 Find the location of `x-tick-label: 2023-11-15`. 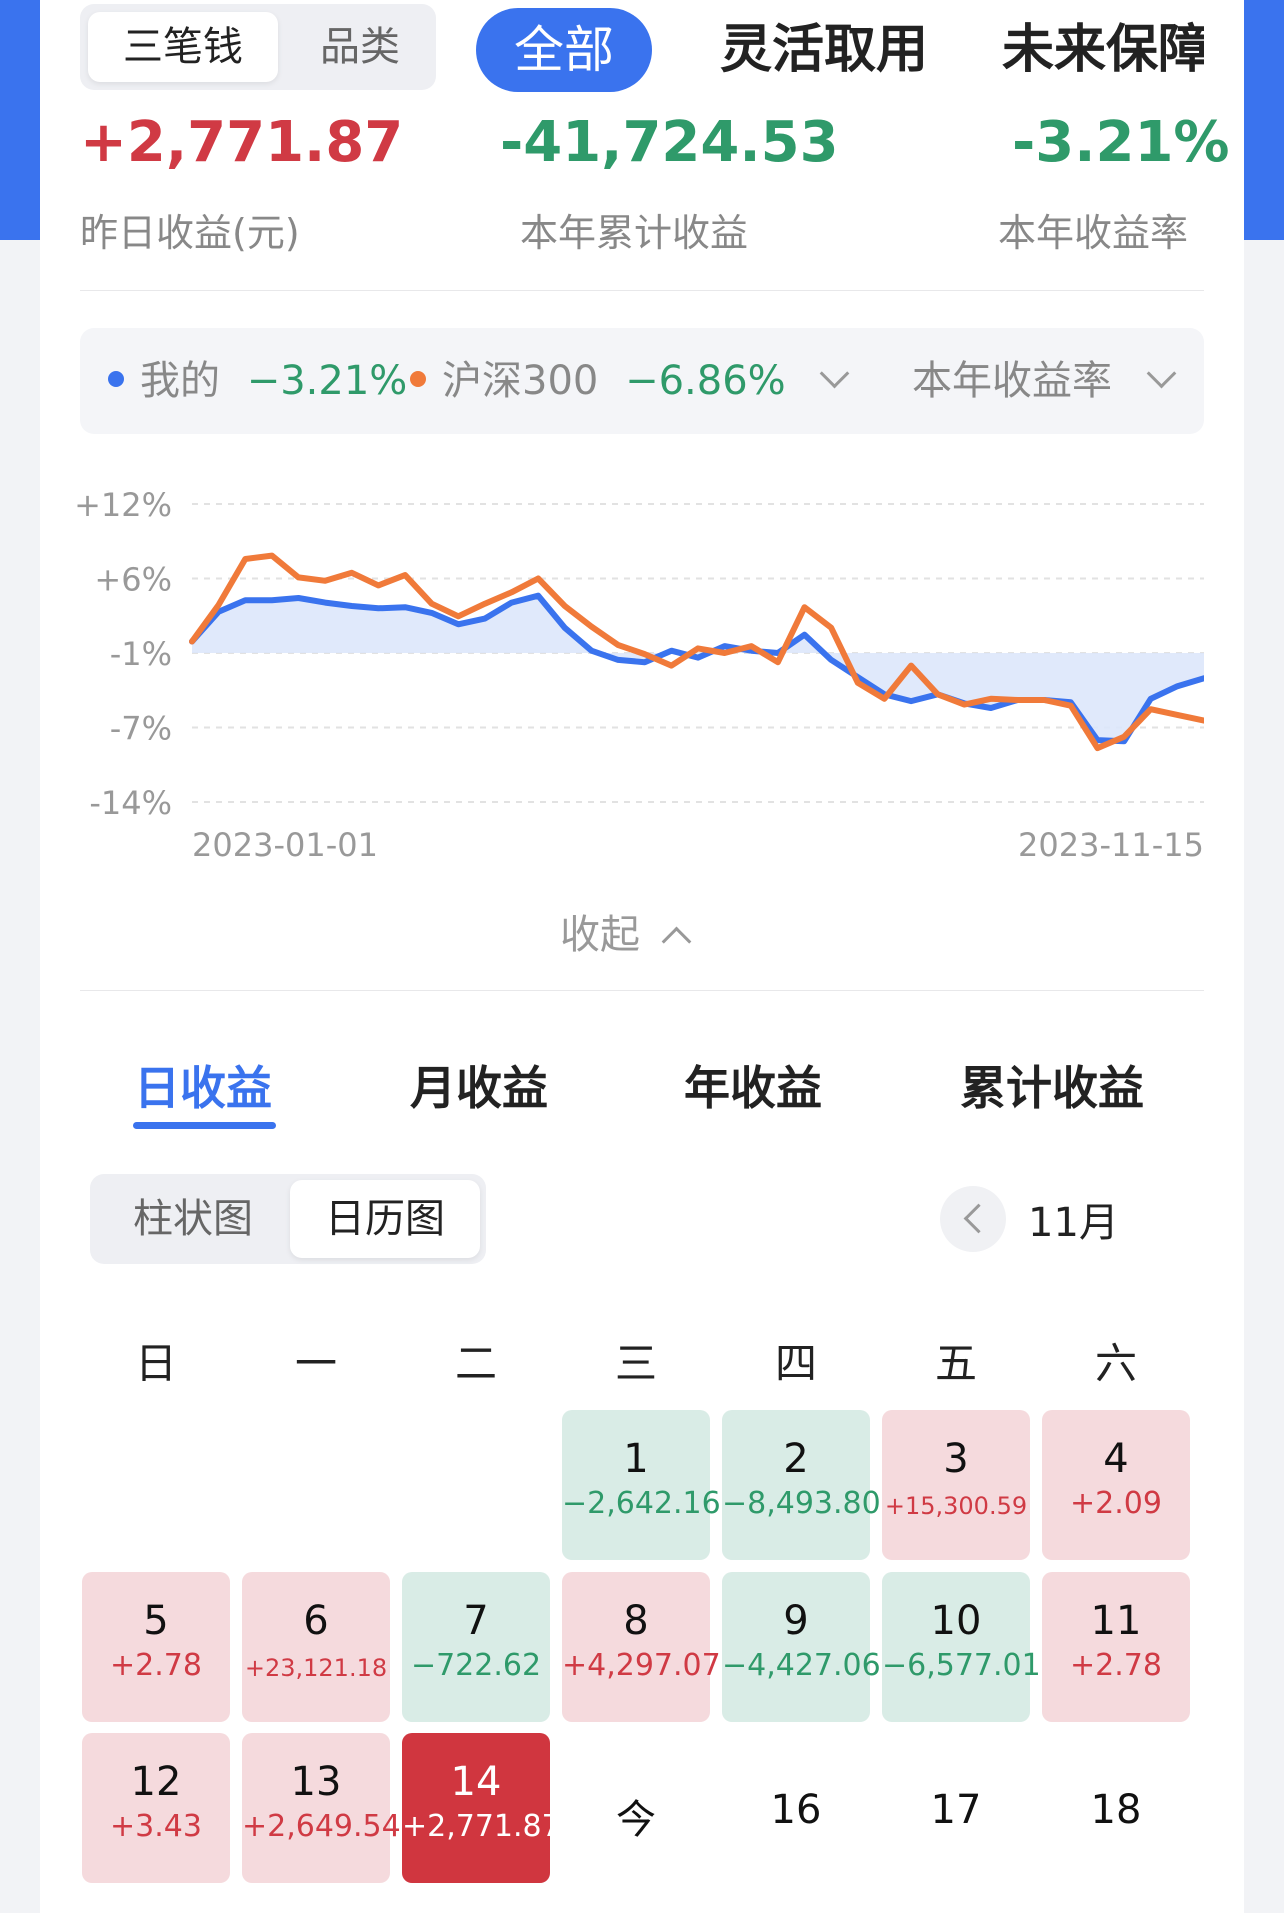

x-tick-label: 2023-11-15 is located at coordinates (1111, 845).